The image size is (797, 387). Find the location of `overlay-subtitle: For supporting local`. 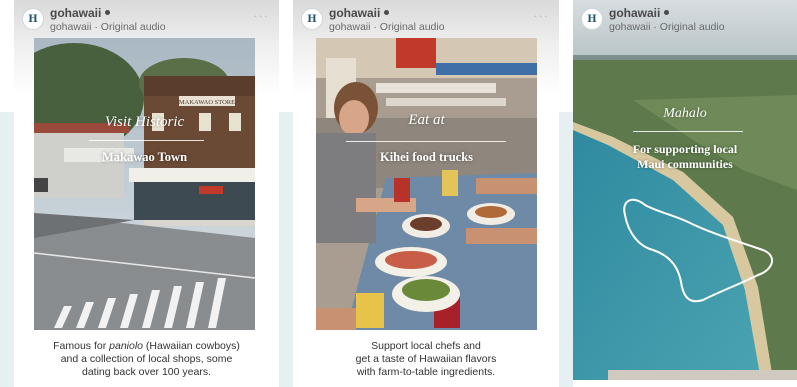

overlay-subtitle: For supporting local is located at coordinates (685, 149).